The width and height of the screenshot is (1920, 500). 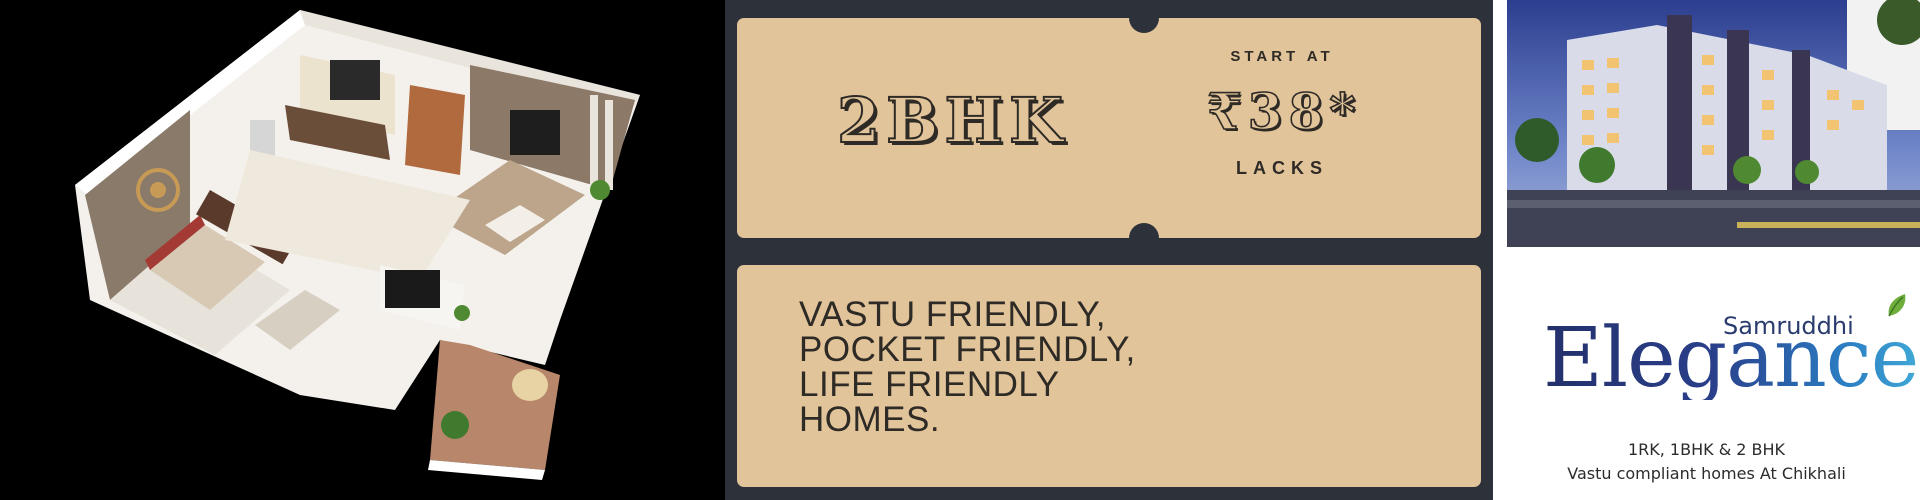 I want to click on price-unit: LACKS, so click(x=1282, y=168).